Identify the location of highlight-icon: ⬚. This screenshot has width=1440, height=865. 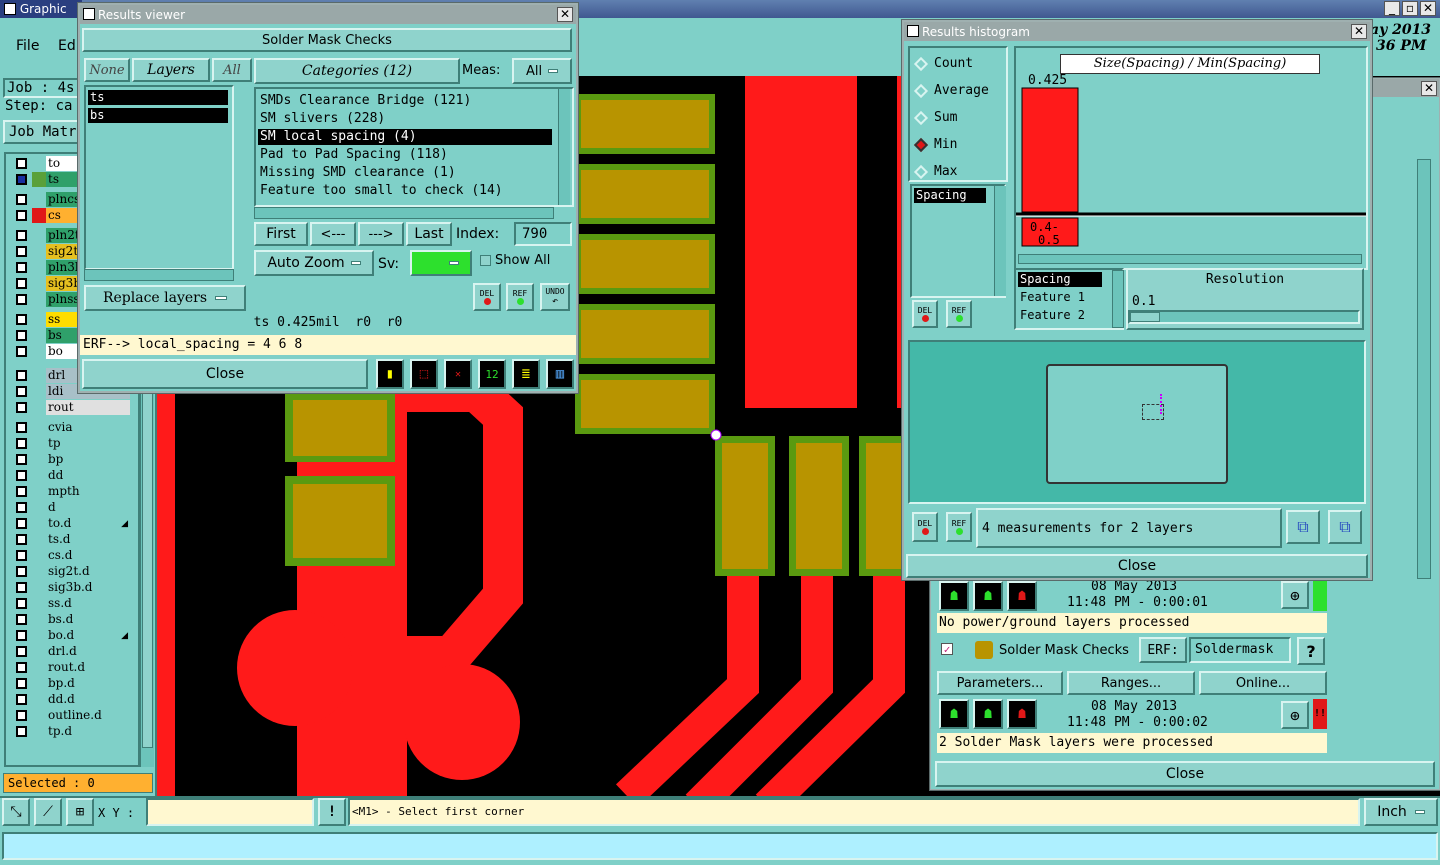
(424, 374).